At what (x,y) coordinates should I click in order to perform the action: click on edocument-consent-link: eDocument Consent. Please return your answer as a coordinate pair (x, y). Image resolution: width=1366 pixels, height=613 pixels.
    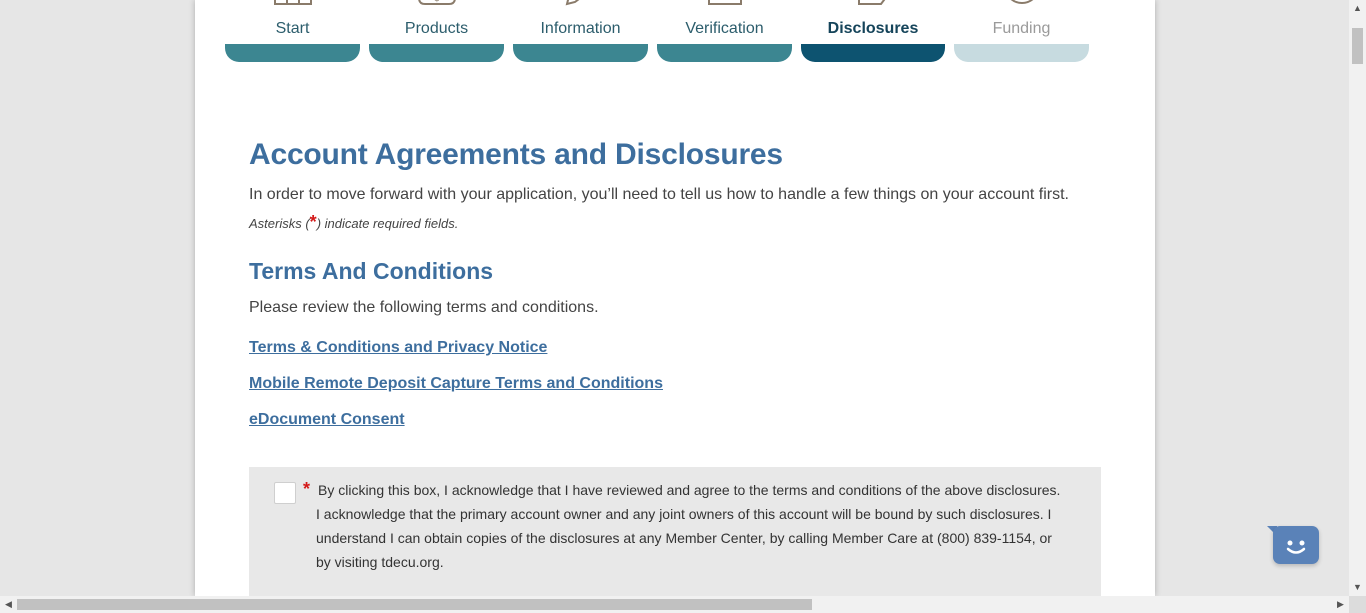
    Looking at the image, I should click on (327, 420).